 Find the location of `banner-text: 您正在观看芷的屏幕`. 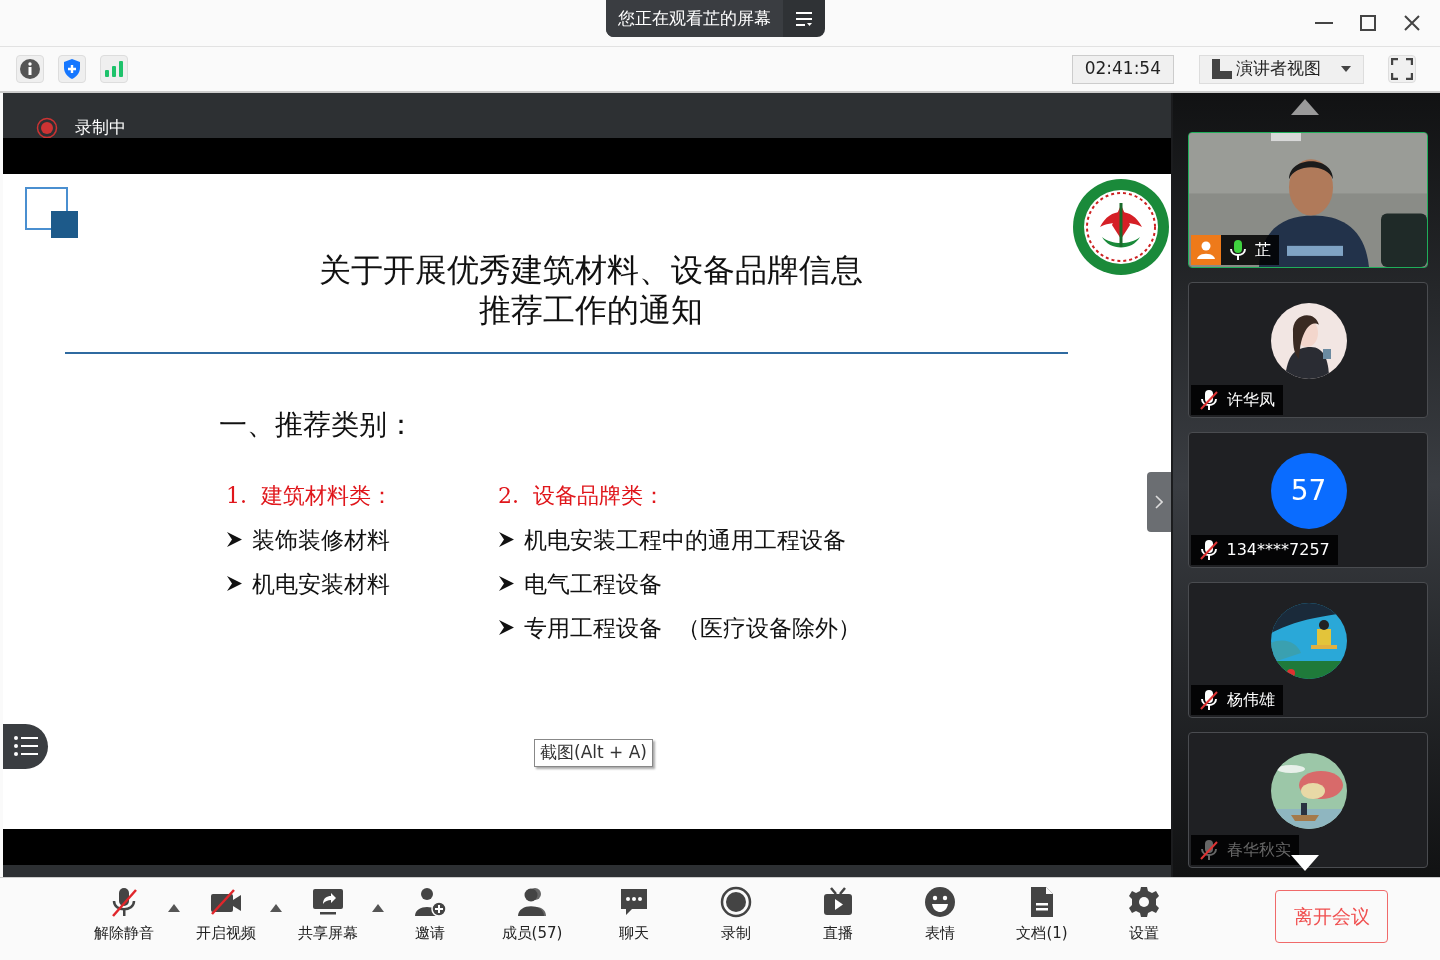

banner-text: 您正在观看芷的屏幕 is located at coordinates (694, 18).